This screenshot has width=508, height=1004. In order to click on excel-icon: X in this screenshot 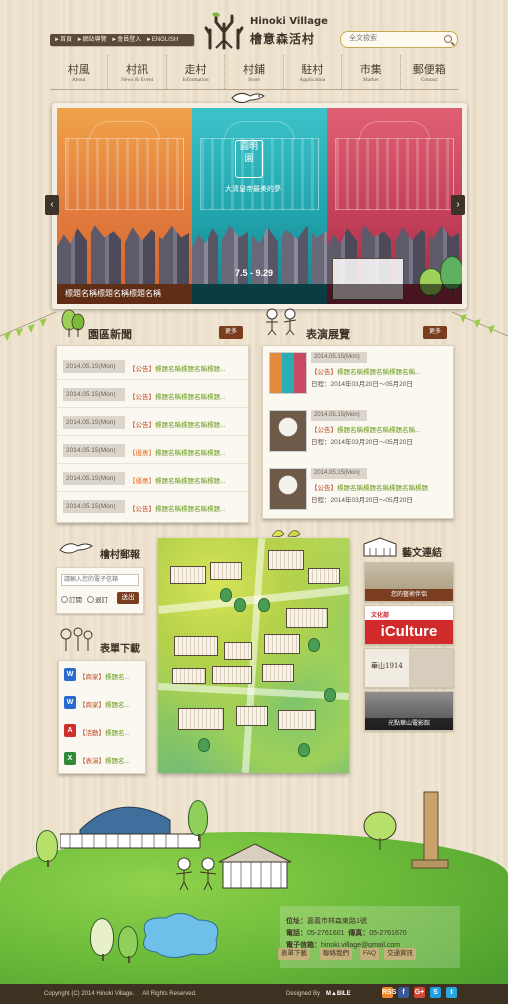, I will do `click(70, 758)`.